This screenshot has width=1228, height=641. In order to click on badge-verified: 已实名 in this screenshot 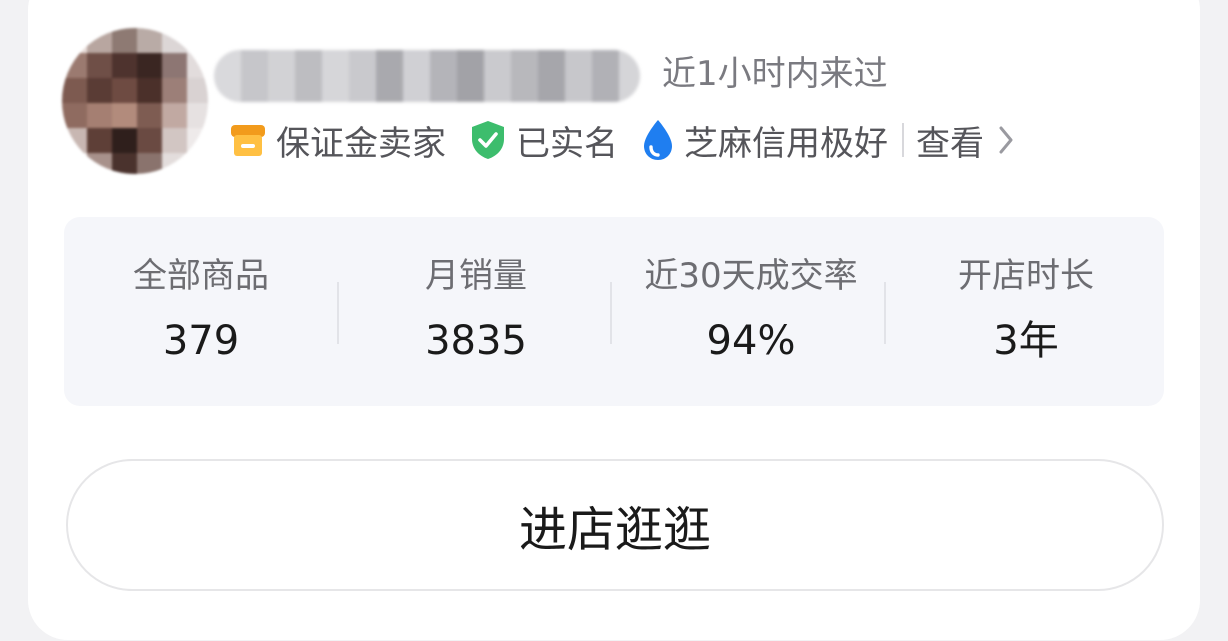, I will do `click(543, 140)`.